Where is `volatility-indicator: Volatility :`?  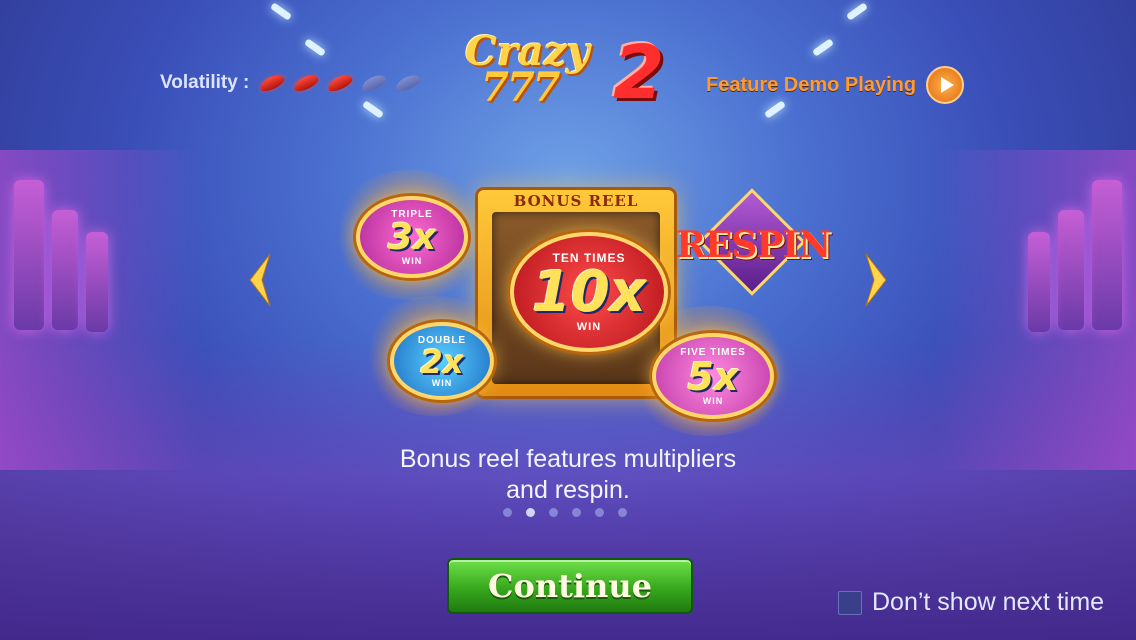
volatility-indicator: Volatility : is located at coordinates (291, 83).